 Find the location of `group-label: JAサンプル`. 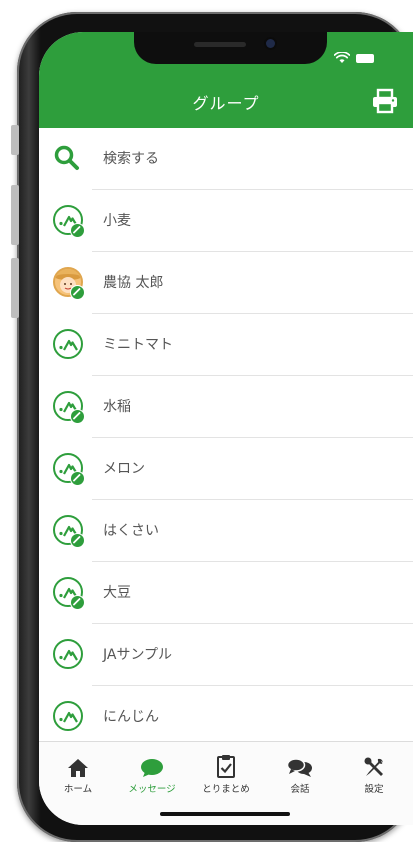

group-label: JAサンプル is located at coordinates (138, 655).